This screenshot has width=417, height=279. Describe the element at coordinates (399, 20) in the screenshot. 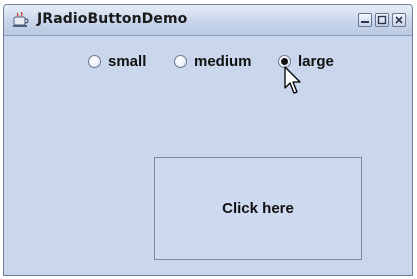

I see `close-icon` at that location.